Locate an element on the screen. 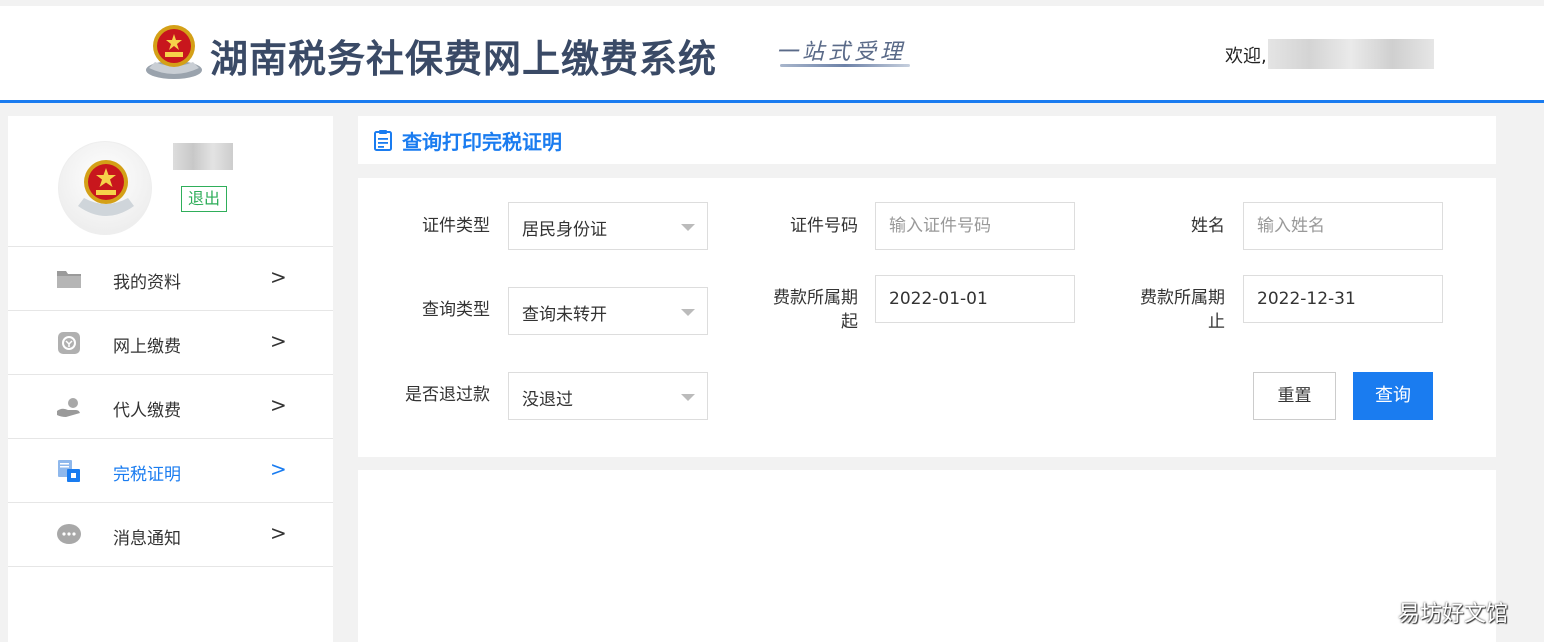 The height and width of the screenshot is (642, 1544). message-icon is located at coordinates (69, 534).